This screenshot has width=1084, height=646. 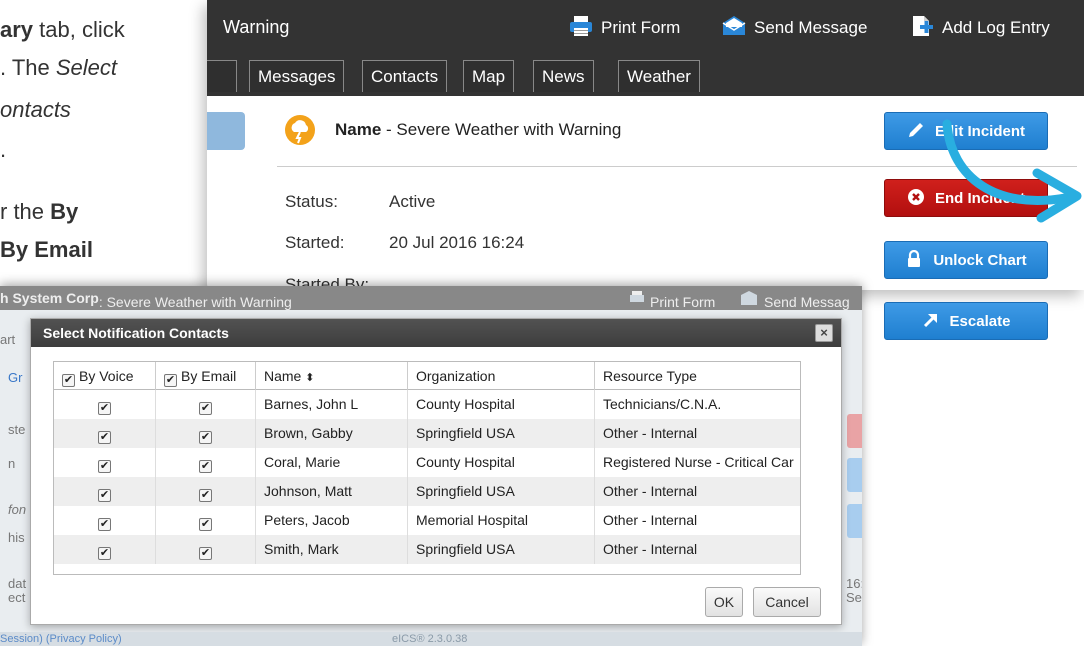 I want to click on underlying-send-message: Send Messag, so click(x=795, y=300).